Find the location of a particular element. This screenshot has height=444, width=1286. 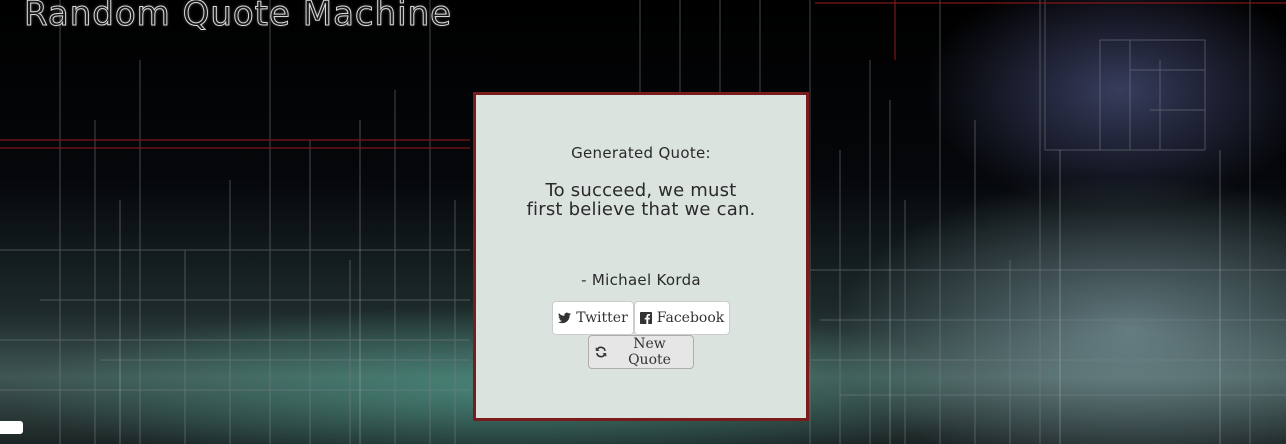

facebook-icon is located at coordinates (645, 318).